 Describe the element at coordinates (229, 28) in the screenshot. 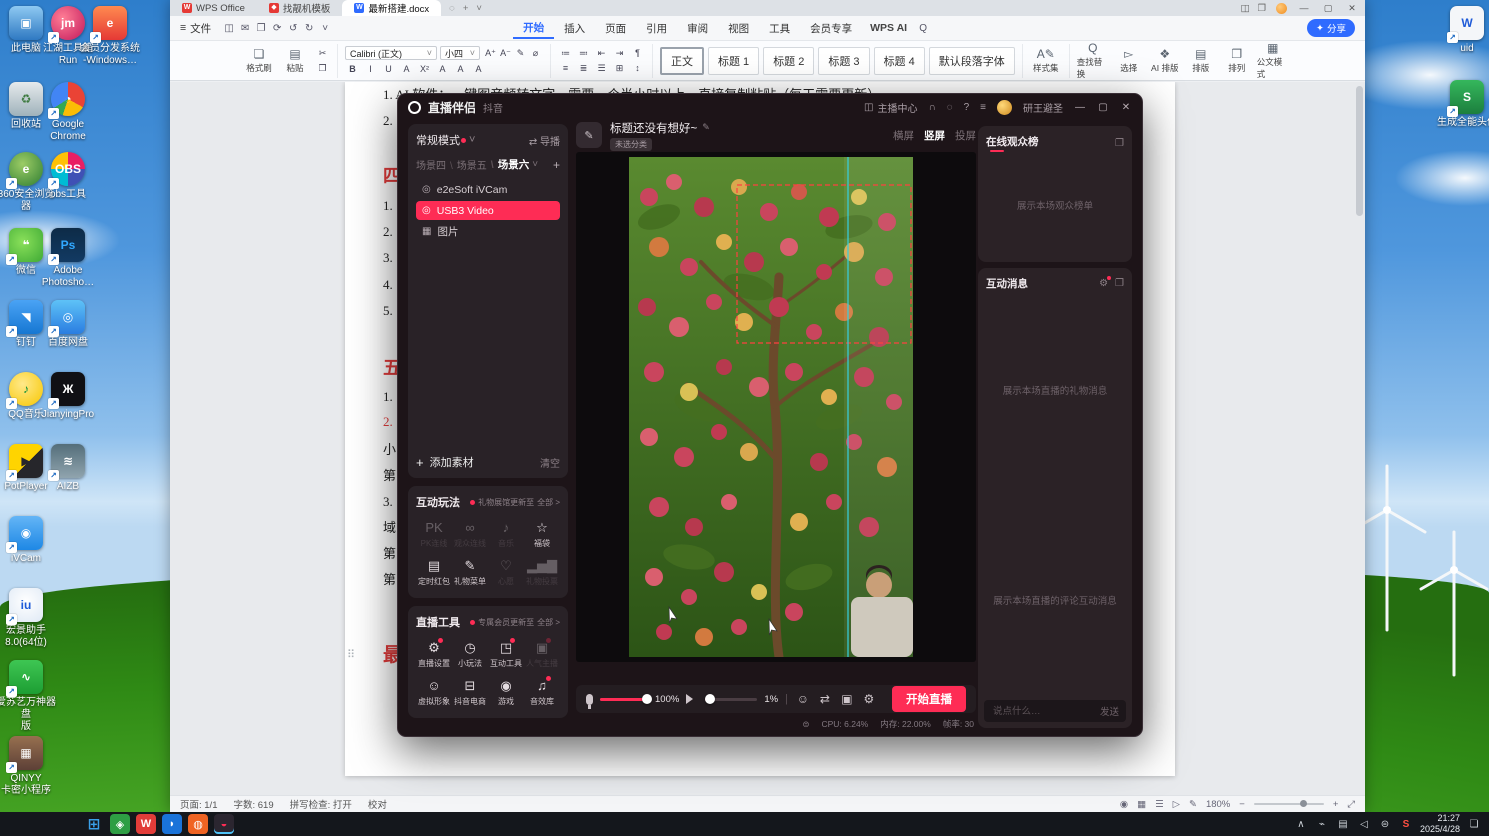

I see `quick-access-icon: ◫` at that location.